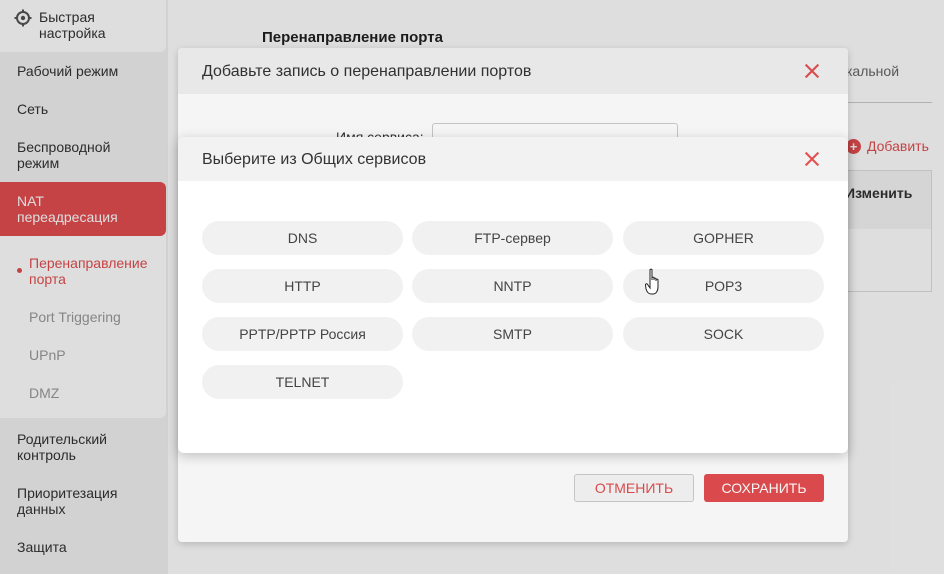  I want to click on dialog-title: Выберите из Общих сервисов, so click(314, 159).